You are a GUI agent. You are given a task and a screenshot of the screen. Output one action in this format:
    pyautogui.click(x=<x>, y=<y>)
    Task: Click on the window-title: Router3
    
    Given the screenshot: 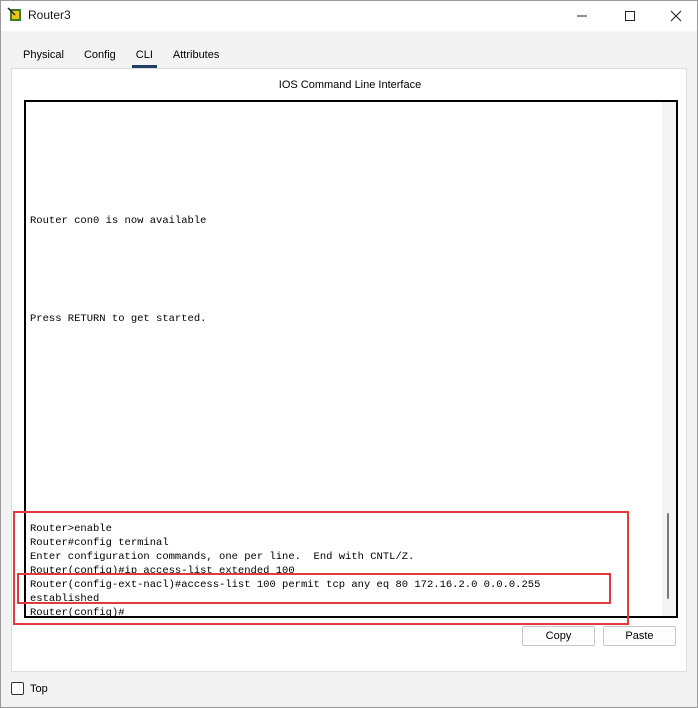 What is the action you would take?
    pyautogui.click(x=49, y=15)
    